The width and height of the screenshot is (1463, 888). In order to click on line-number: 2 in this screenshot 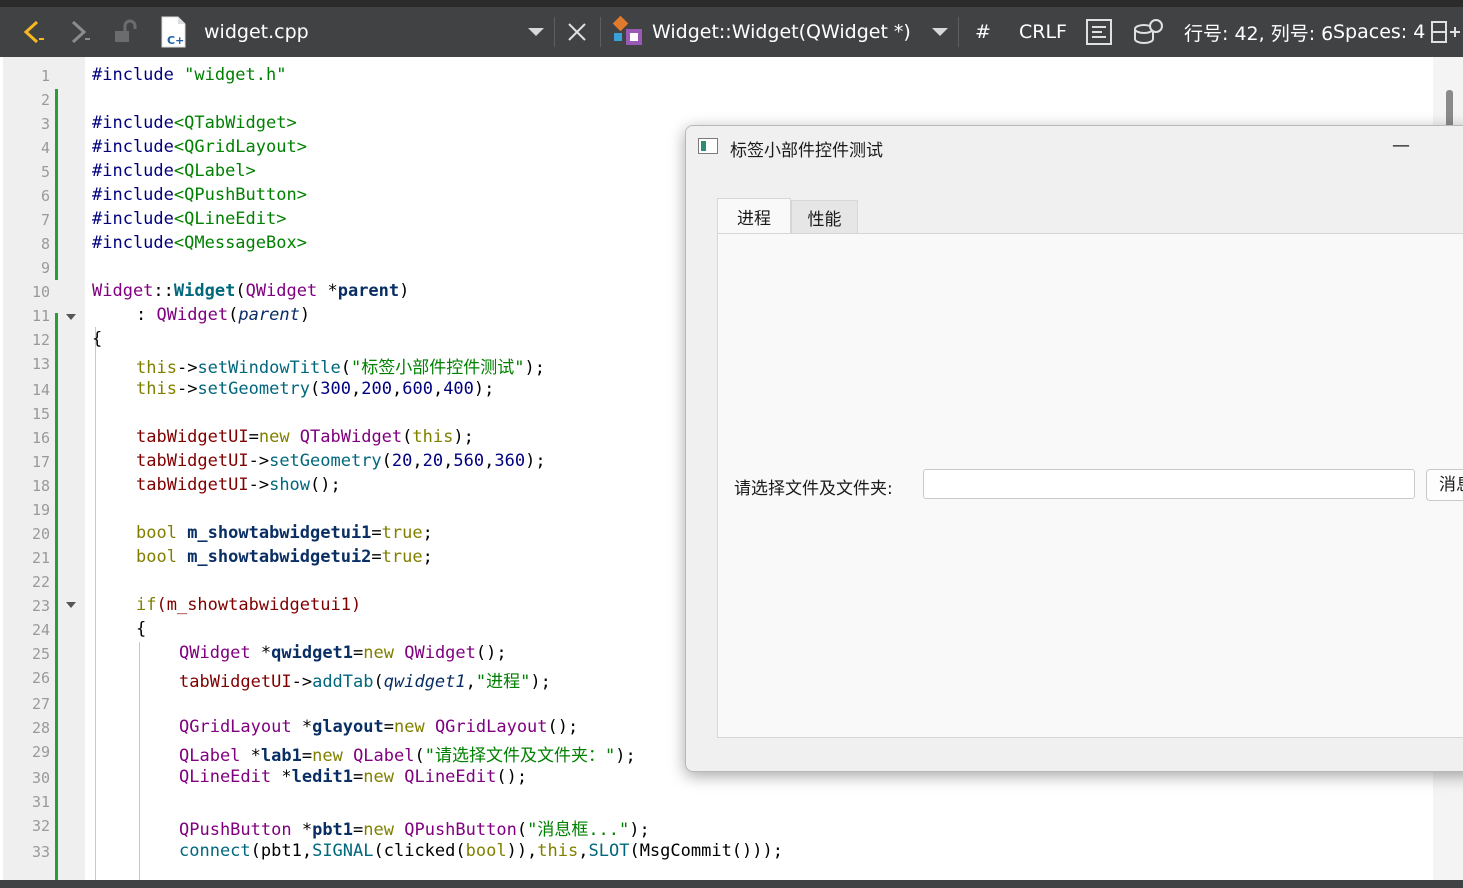, I will do `click(45, 100)`.